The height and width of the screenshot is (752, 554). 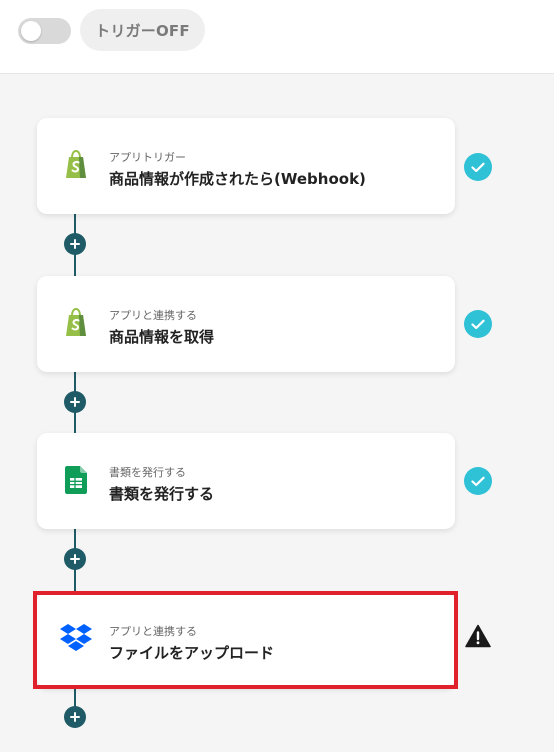 I want to click on google-sheets-icon, so click(x=76, y=480).